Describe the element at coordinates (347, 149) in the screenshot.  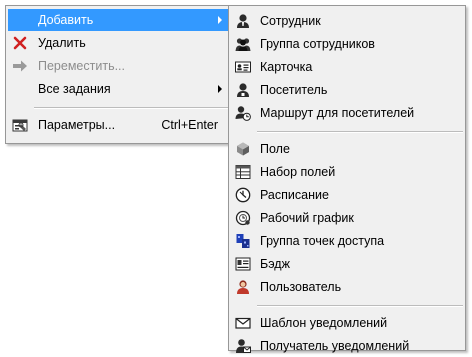
I see `submenu-item-field: Поле` at that location.